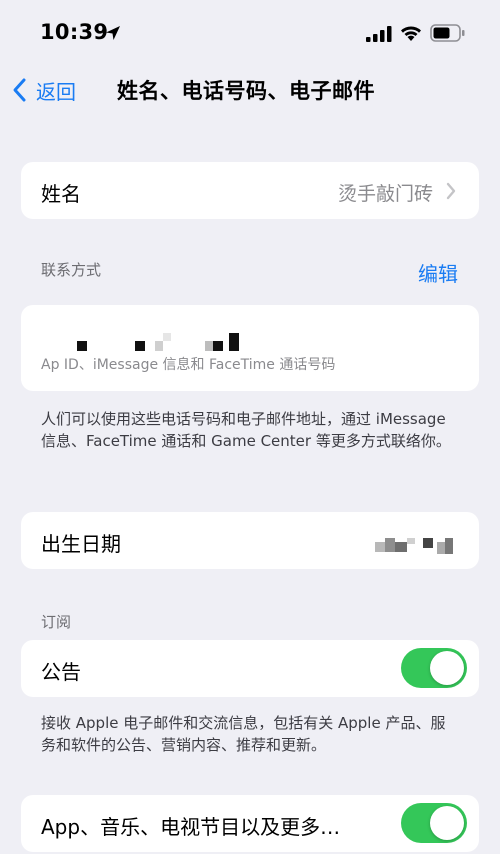 The image size is (500, 854). Describe the element at coordinates (250, 190) in the screenshot. I see `name-row: 姓名 烫手敲门砖` at that location.